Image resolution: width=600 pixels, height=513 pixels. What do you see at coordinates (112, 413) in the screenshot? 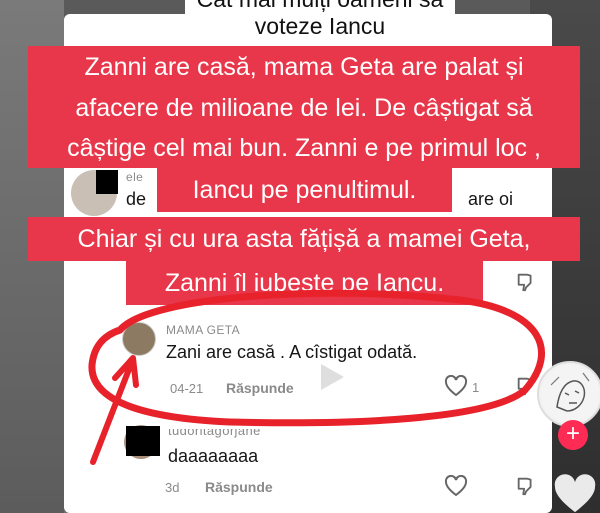
I see `annotation-arrow-shaft` at bounding box center [112, 413].